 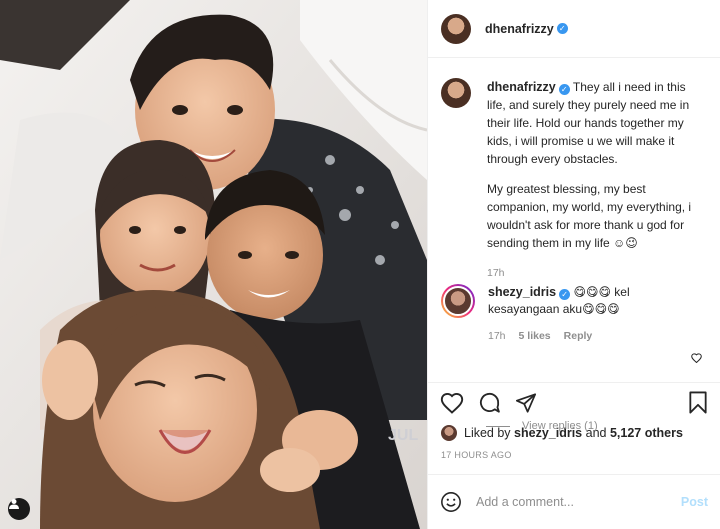 I want to click on post-header: dhenafrizzy ✓, so click(x=574, y=29).